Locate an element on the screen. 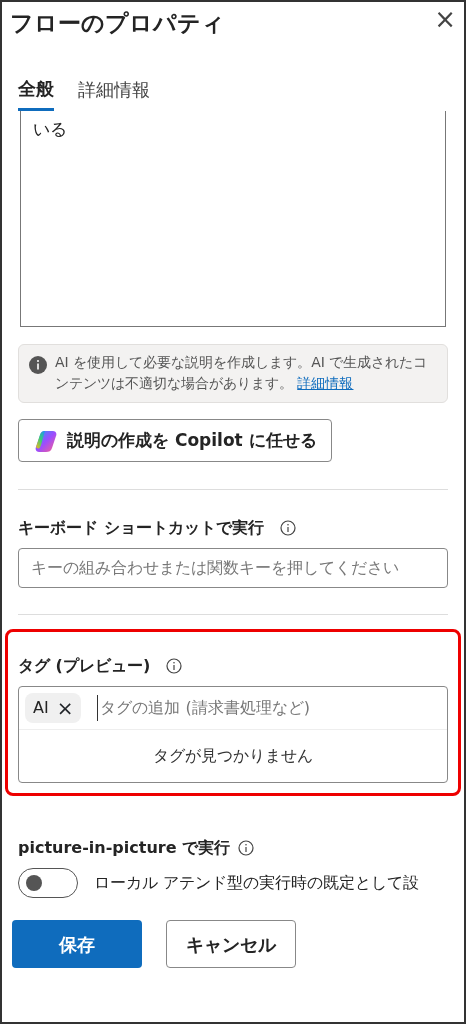 The image size is (466, 1024). learn-more-link: 詳細情報 is located at coordinates (325, 383).